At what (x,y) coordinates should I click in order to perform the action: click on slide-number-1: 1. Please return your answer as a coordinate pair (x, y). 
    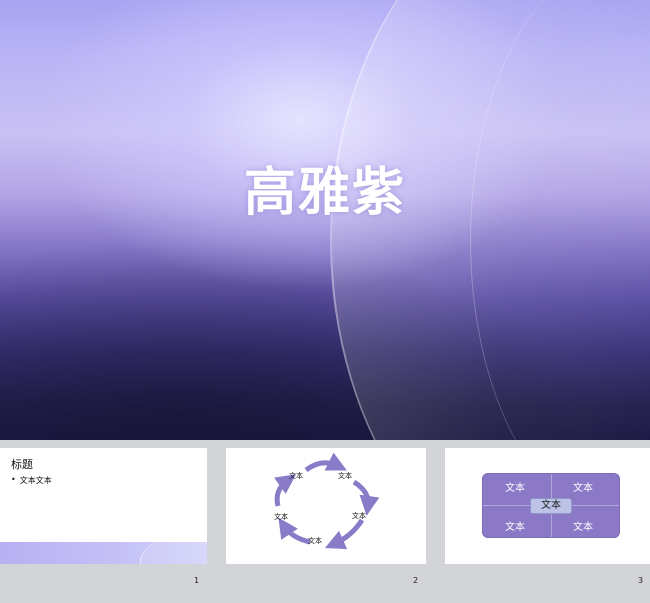
    Looking at the image, I should click on (197, 580).